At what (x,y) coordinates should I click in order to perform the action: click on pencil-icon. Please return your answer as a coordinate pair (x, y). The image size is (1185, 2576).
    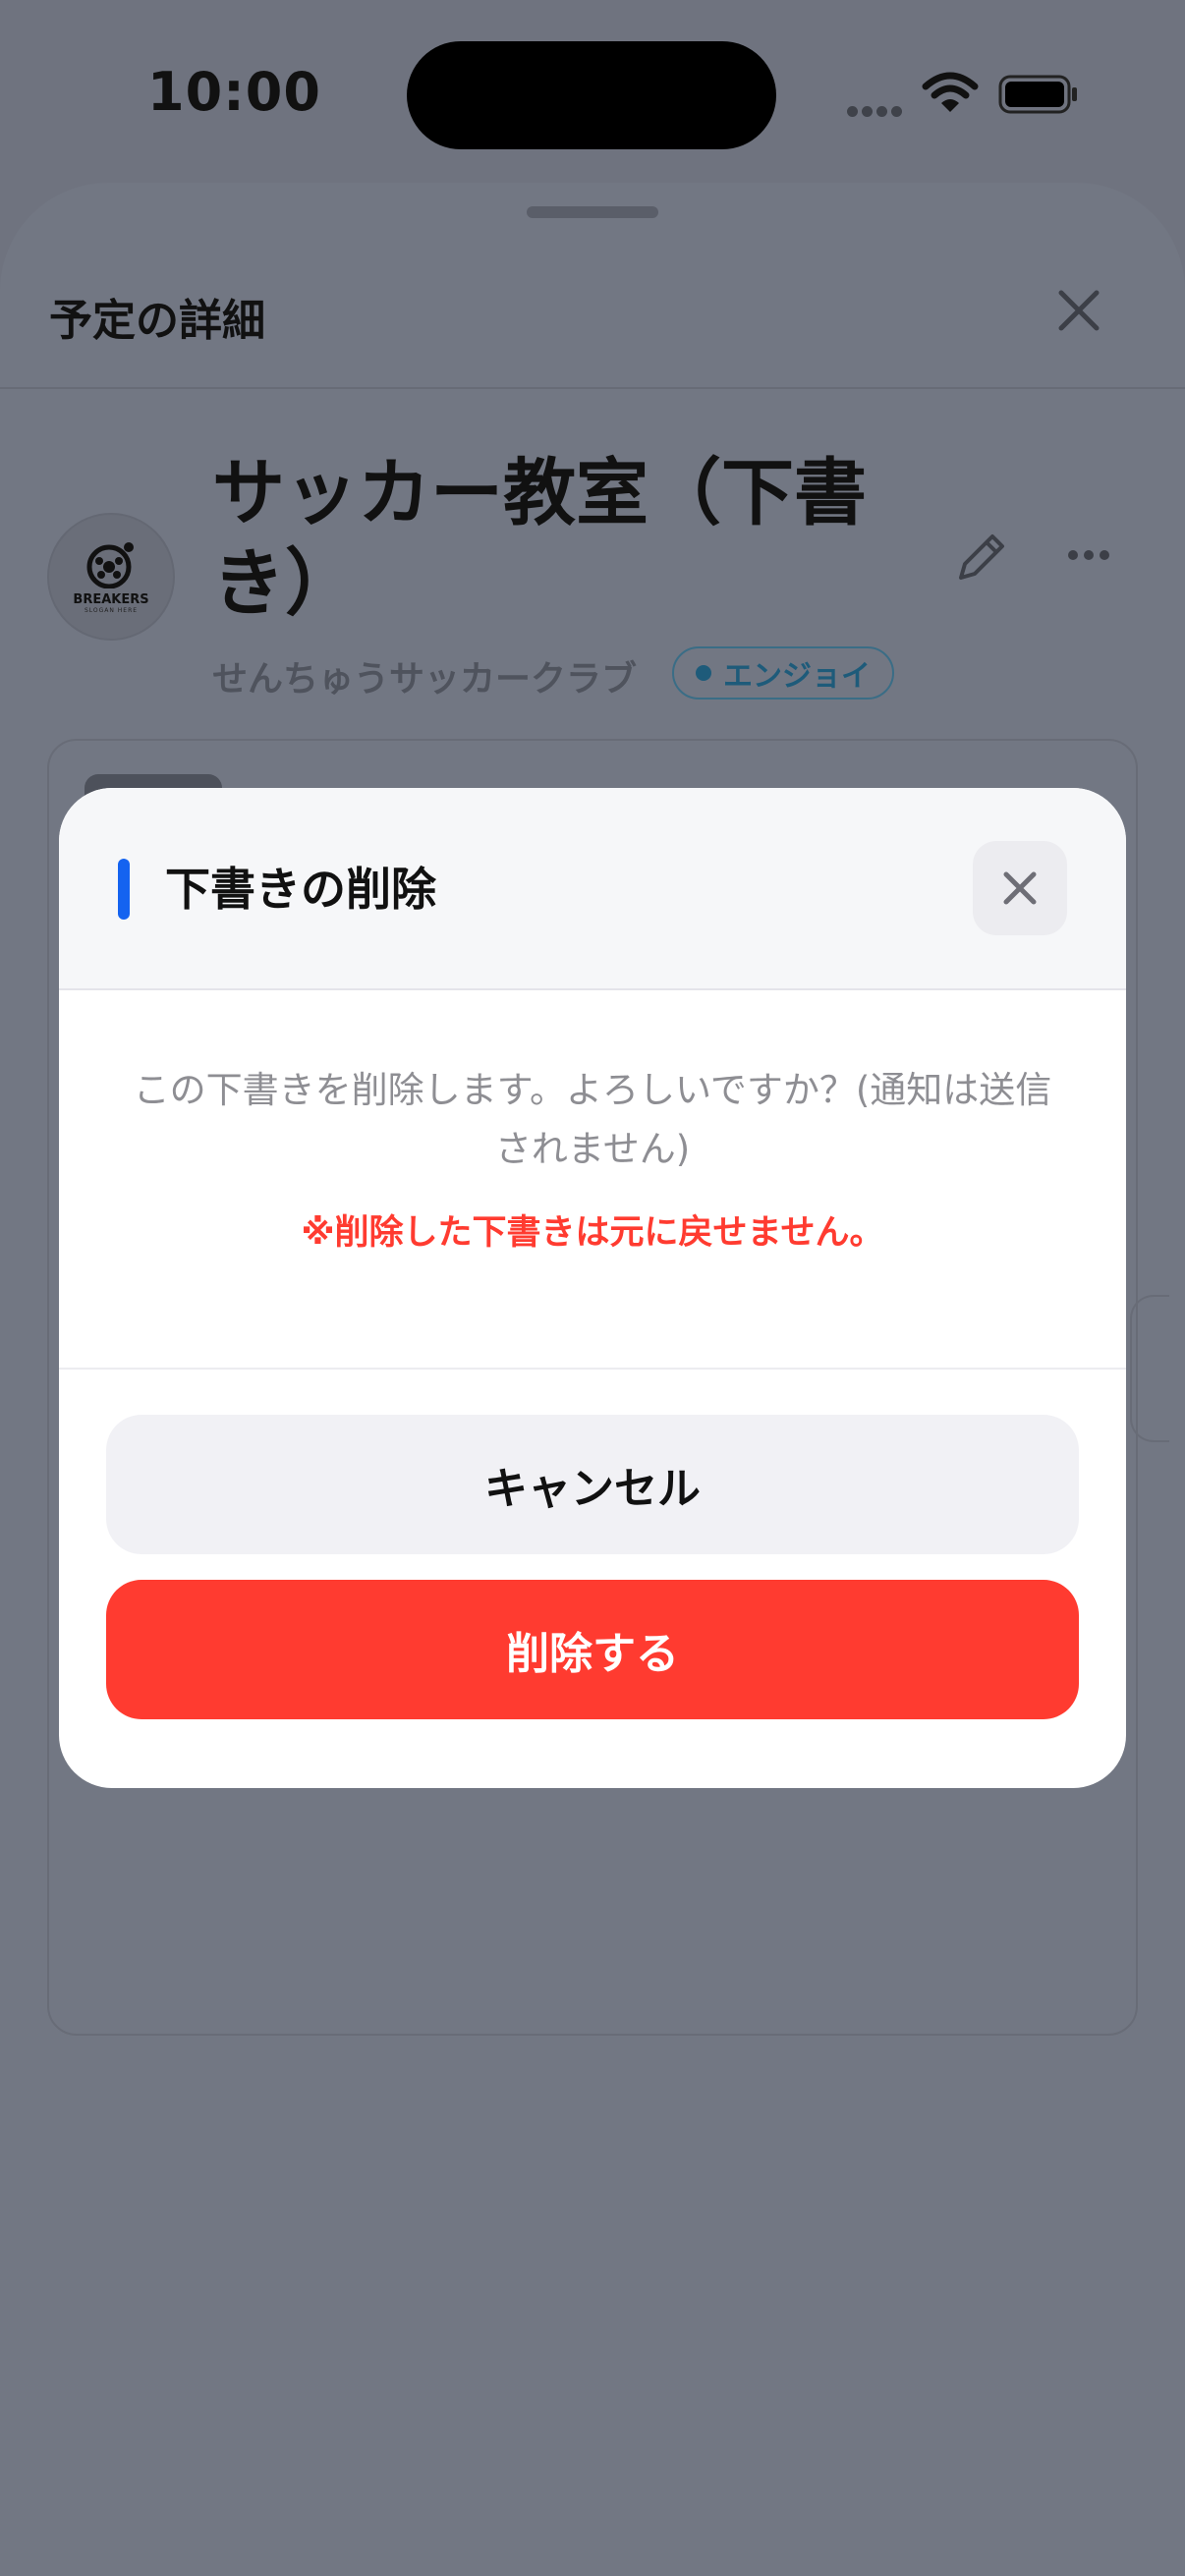
    Looking at the image, I should click on (981, 558).